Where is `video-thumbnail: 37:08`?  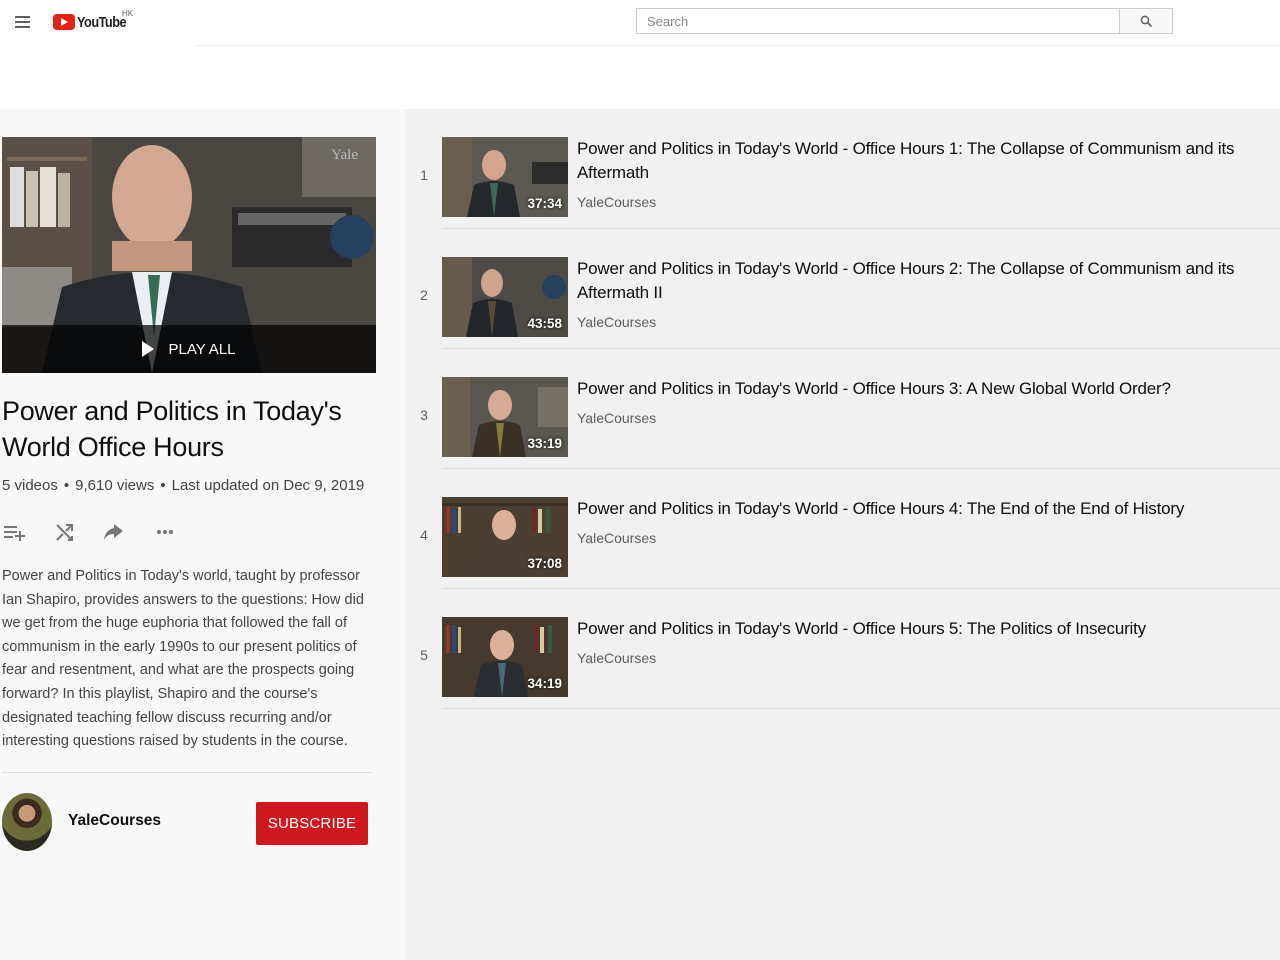 video-thumbnail: 37:08 is located at coordinates (505, 537).